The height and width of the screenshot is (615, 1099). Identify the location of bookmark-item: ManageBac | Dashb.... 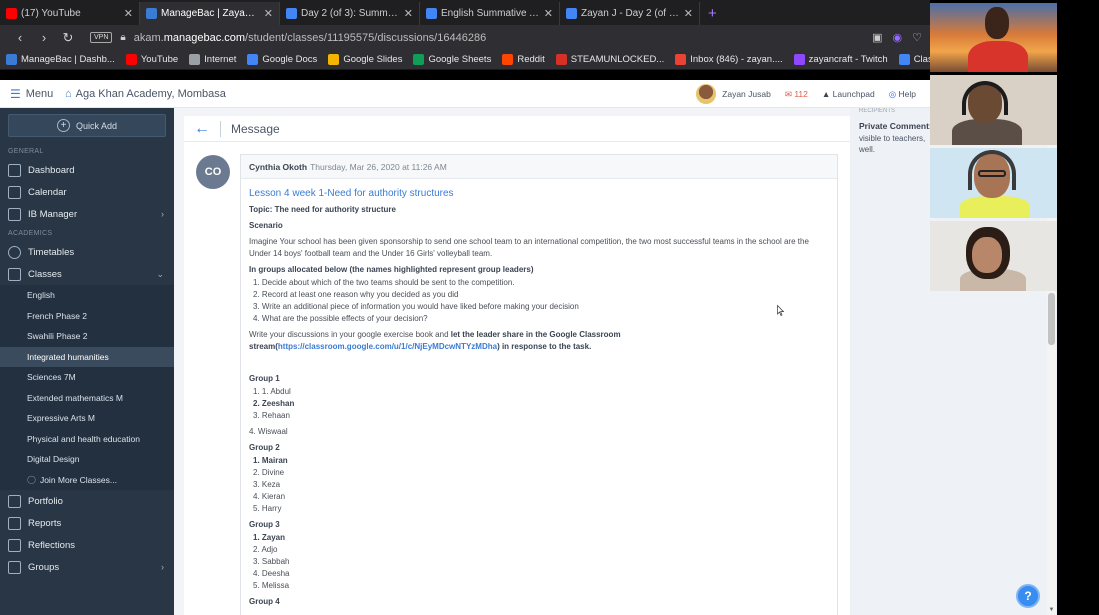
(60, 59).